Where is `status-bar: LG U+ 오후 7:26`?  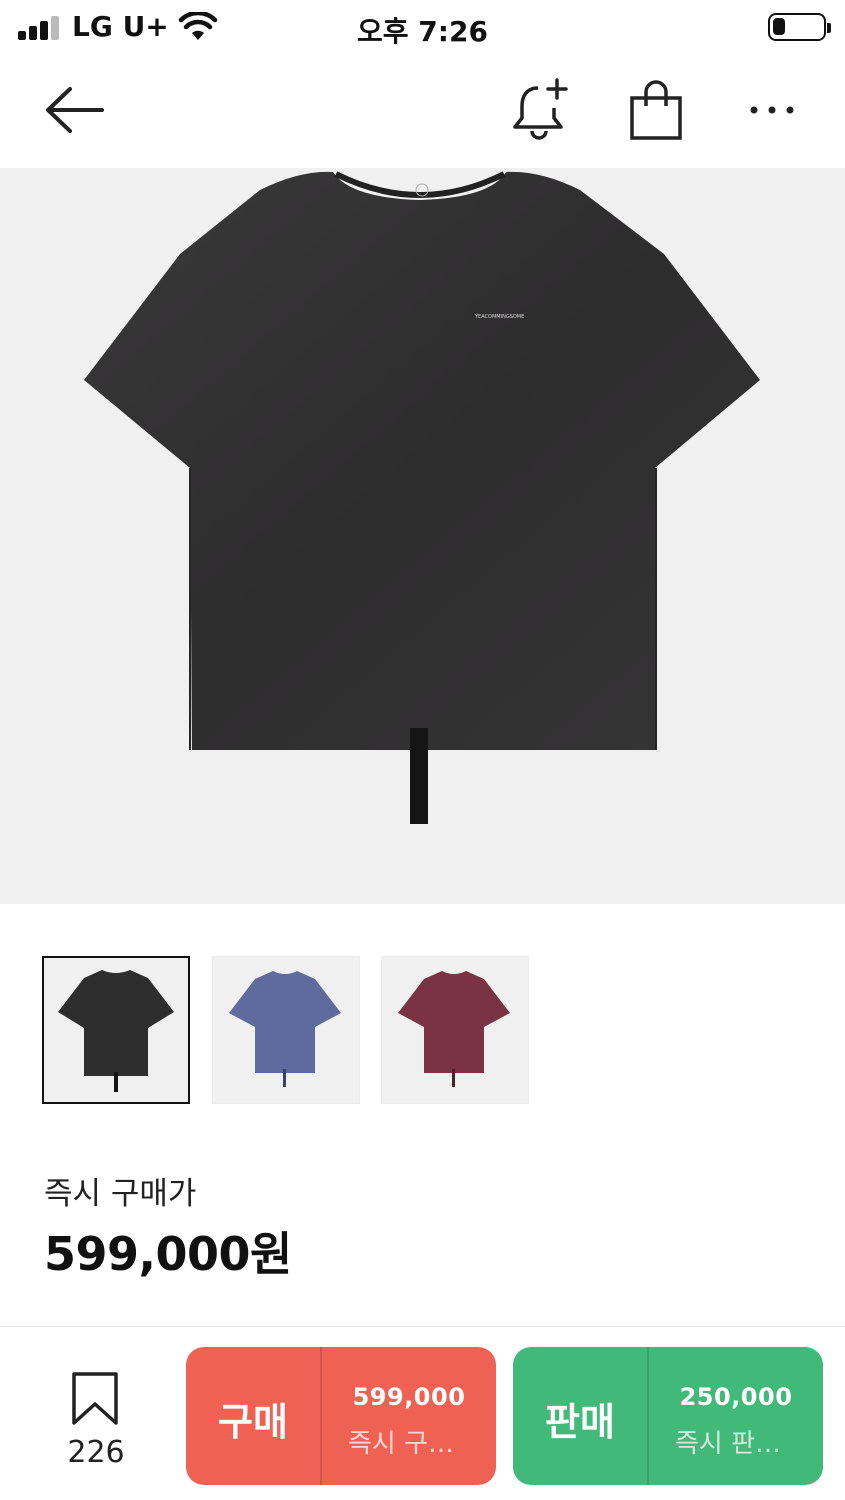
status-bar: LG U+ 오후 7:26 is located at coordinates (422, 28).